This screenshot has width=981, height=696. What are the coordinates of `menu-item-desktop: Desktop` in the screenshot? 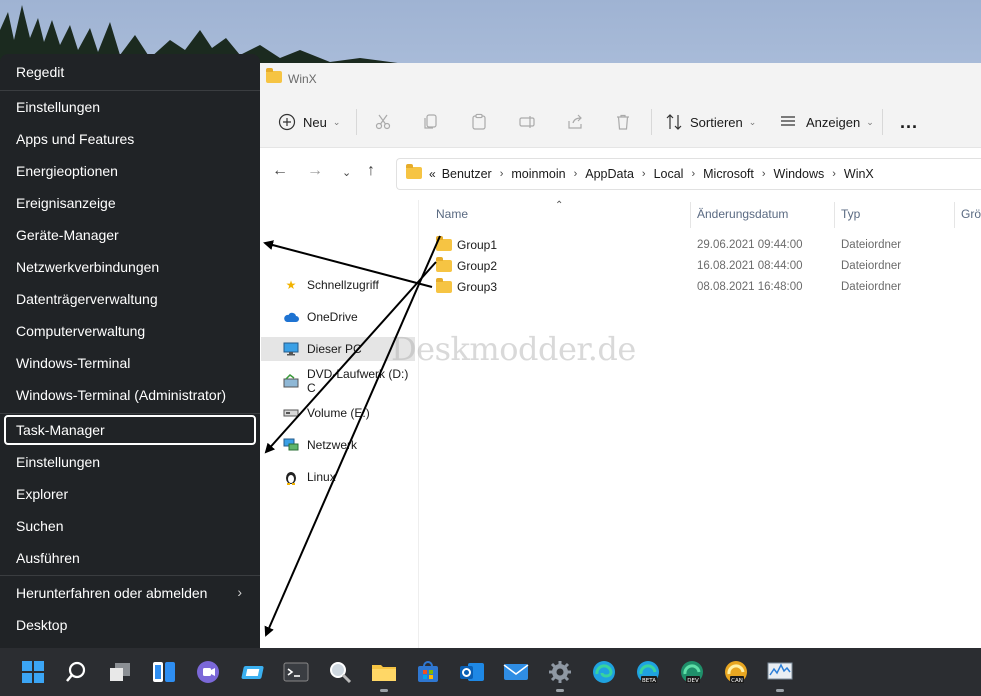 It's located at (130, 625).